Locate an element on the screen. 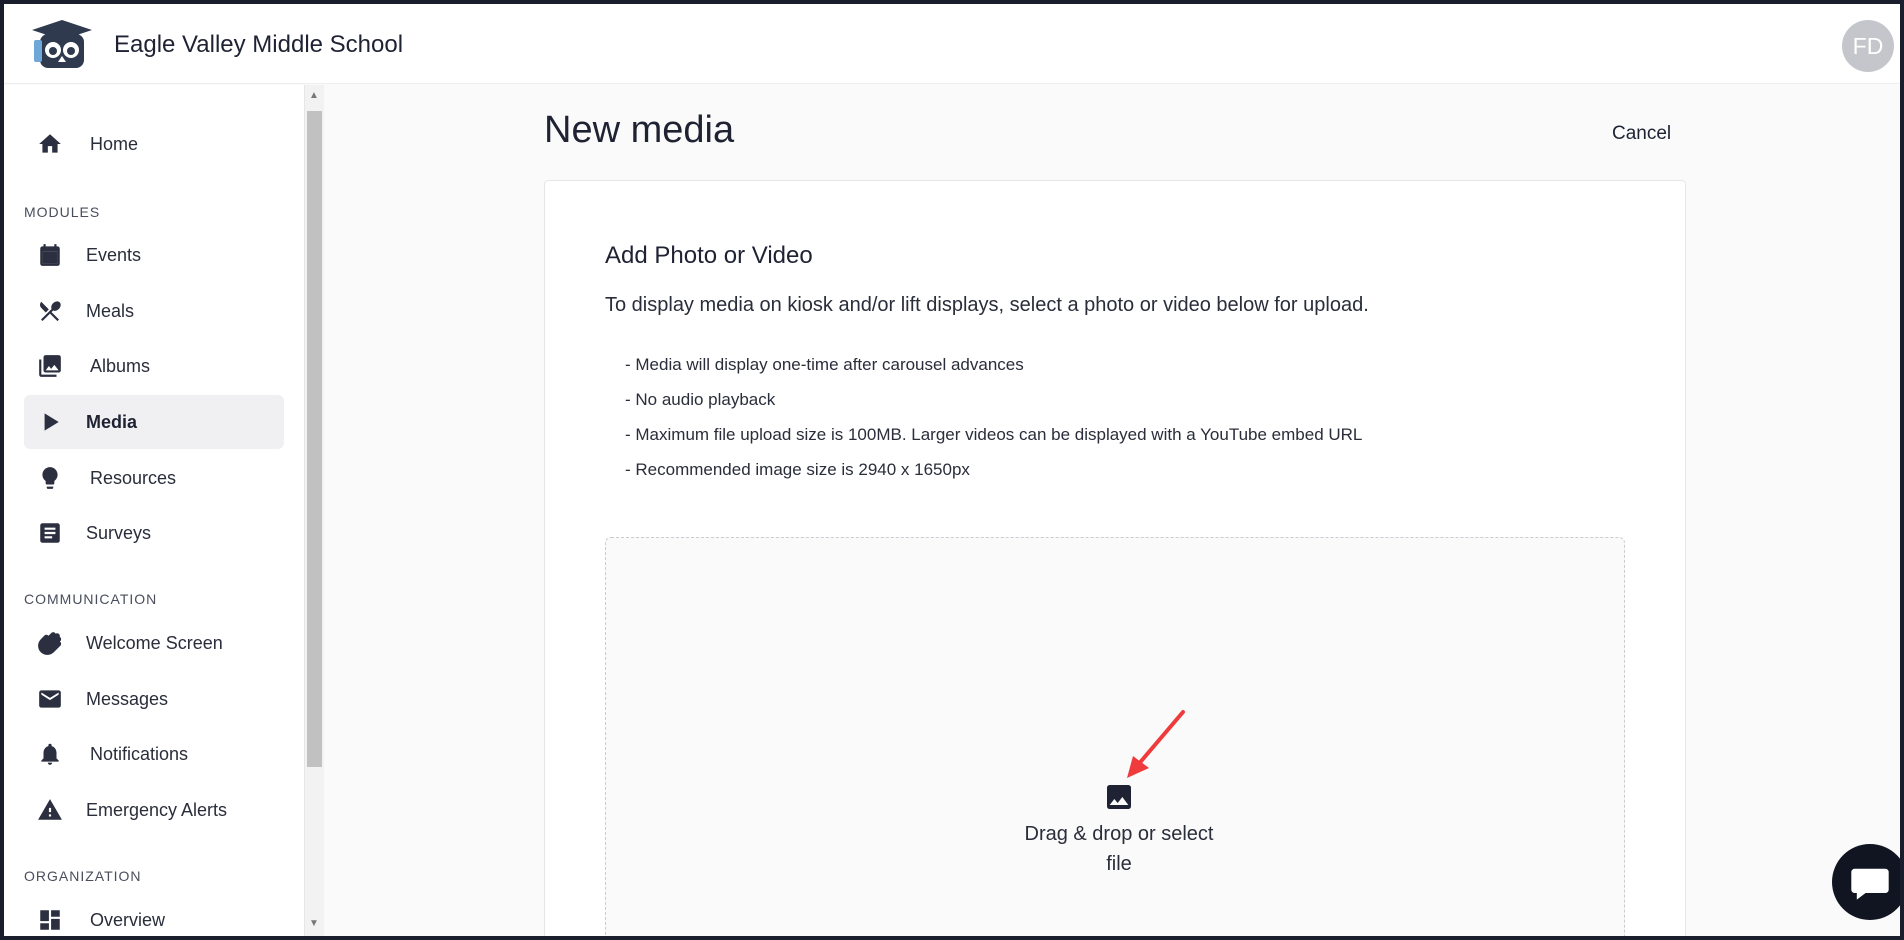  sidebar-item-label: Events is located at coordinates (114, 254).